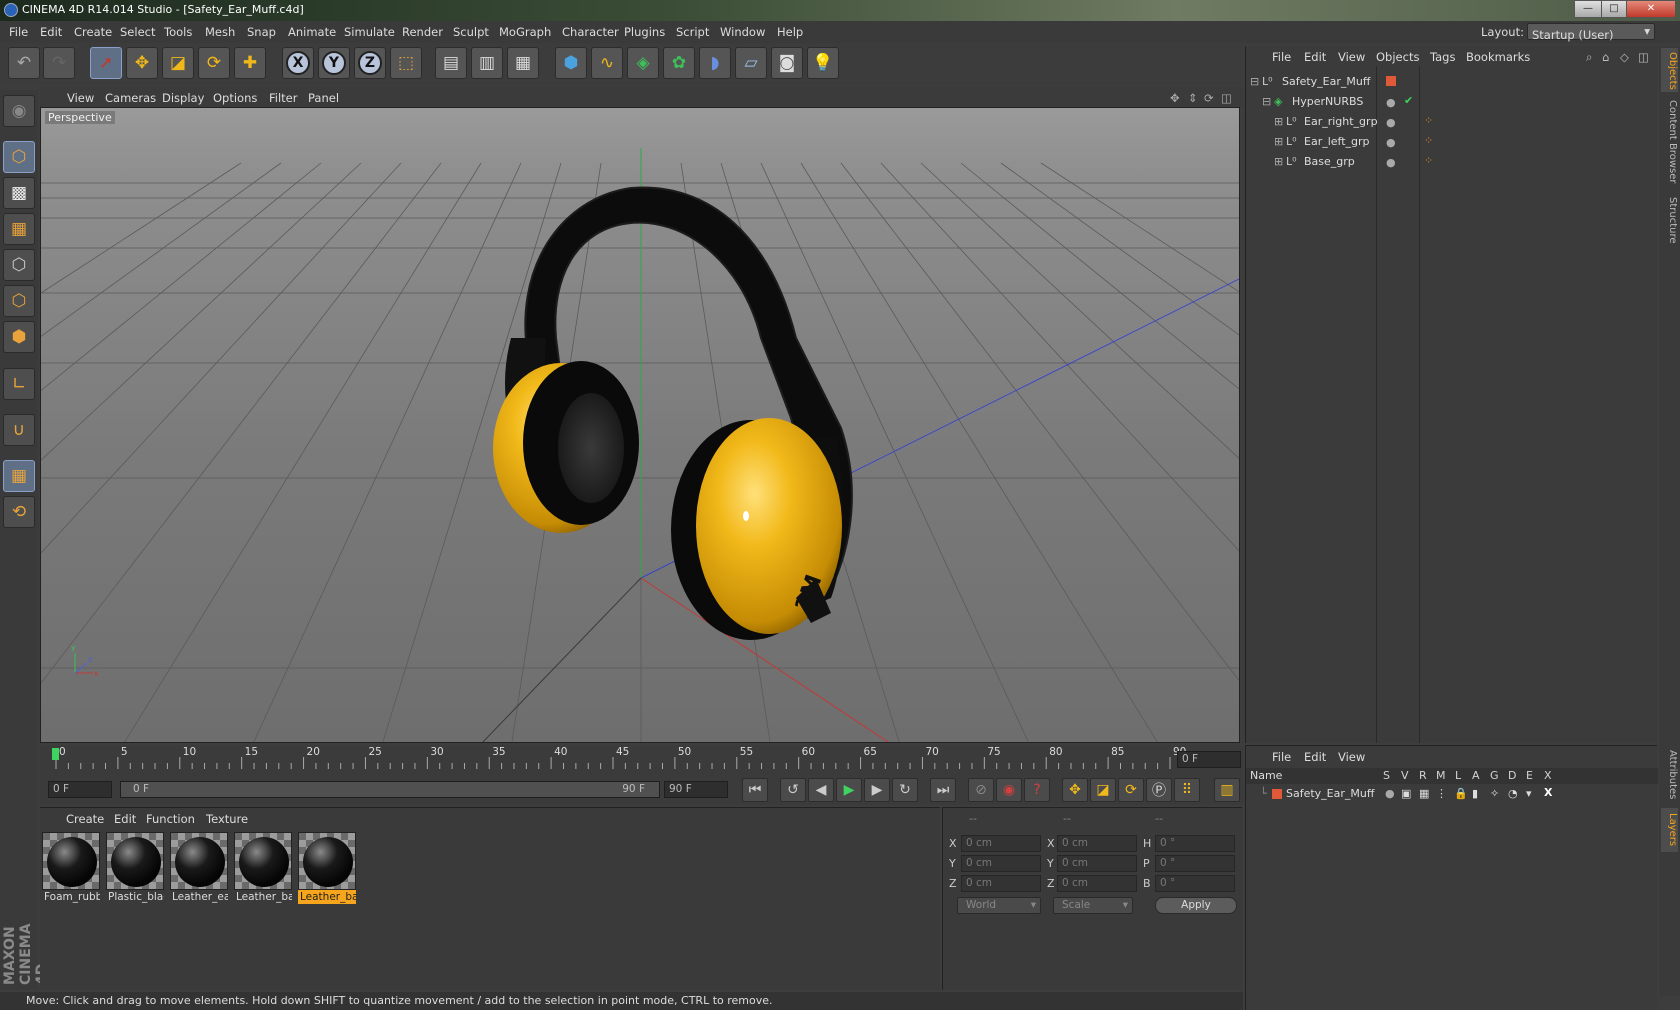 This screenshot has height=1010, width=1680. What do you see at coordinates (1614, 9) in the screenshot?
I see `maximize-button: □` at bounding box center [1614, 9].